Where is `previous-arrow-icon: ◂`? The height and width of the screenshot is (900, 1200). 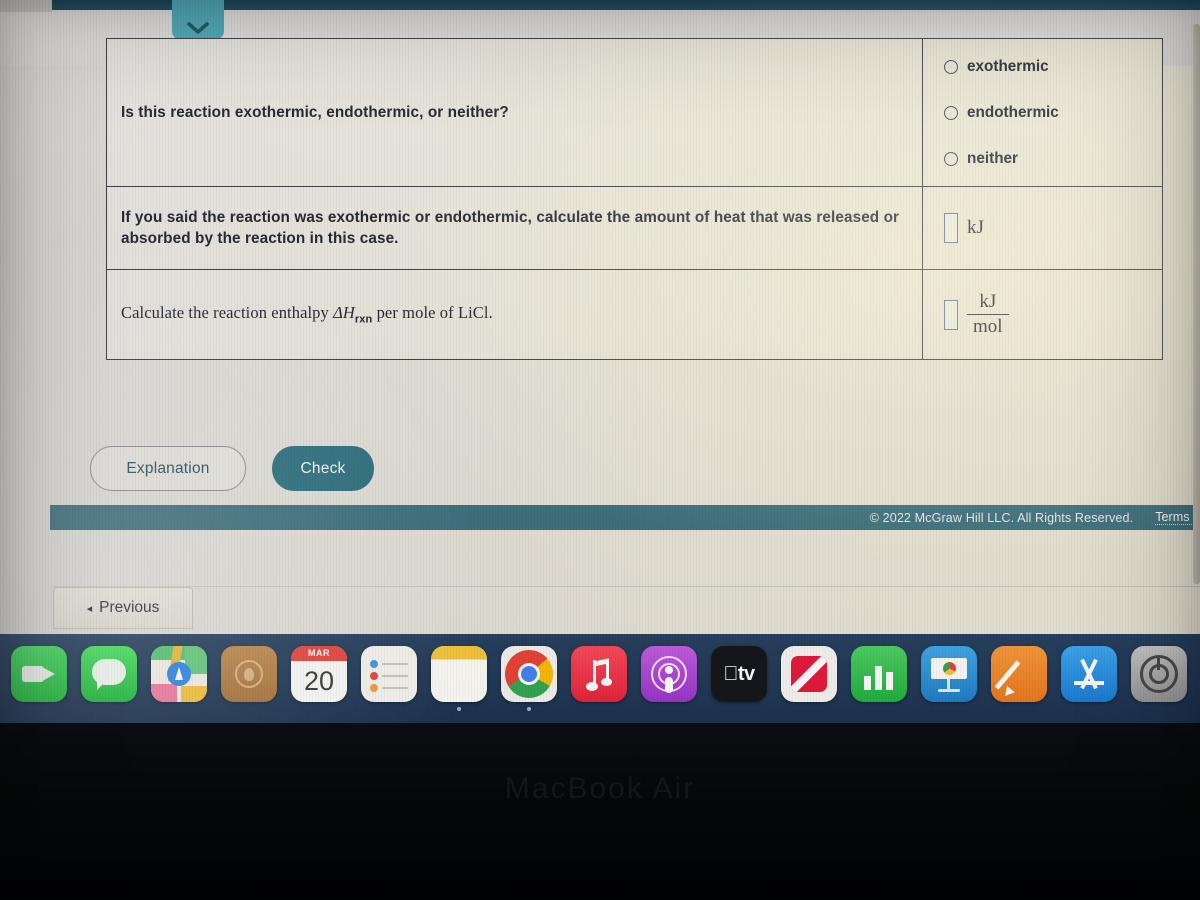 previous-arrow-icon: ◂ is located at coordinates (89, 608).